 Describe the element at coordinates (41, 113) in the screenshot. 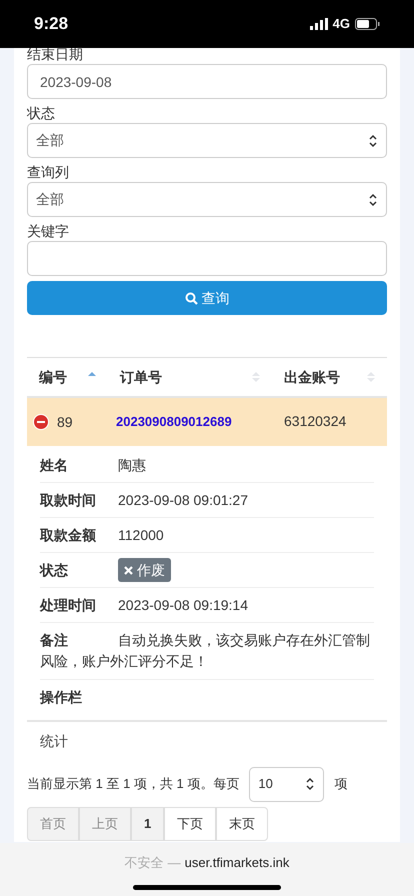

I see `field-label: 状态` at that location.